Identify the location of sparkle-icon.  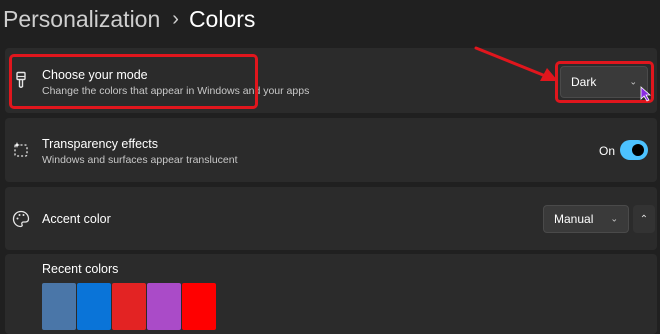
(21, 149).